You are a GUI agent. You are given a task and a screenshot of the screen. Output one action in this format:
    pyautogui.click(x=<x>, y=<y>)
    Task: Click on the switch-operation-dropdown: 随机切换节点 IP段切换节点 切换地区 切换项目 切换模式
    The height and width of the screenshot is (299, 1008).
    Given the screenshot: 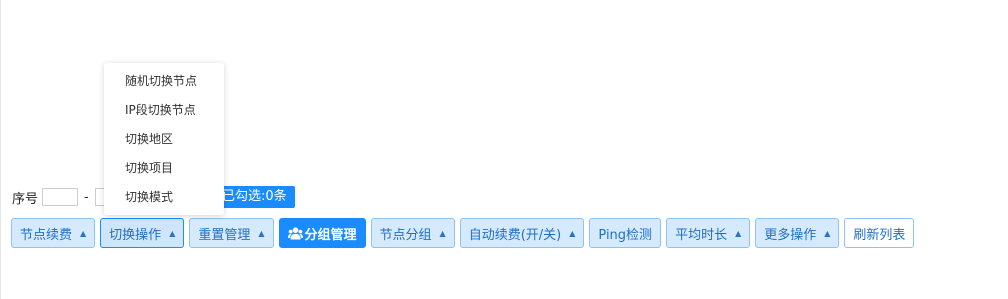 What is the action you would take?
    pyautogui.click(x=164, y=139)
    